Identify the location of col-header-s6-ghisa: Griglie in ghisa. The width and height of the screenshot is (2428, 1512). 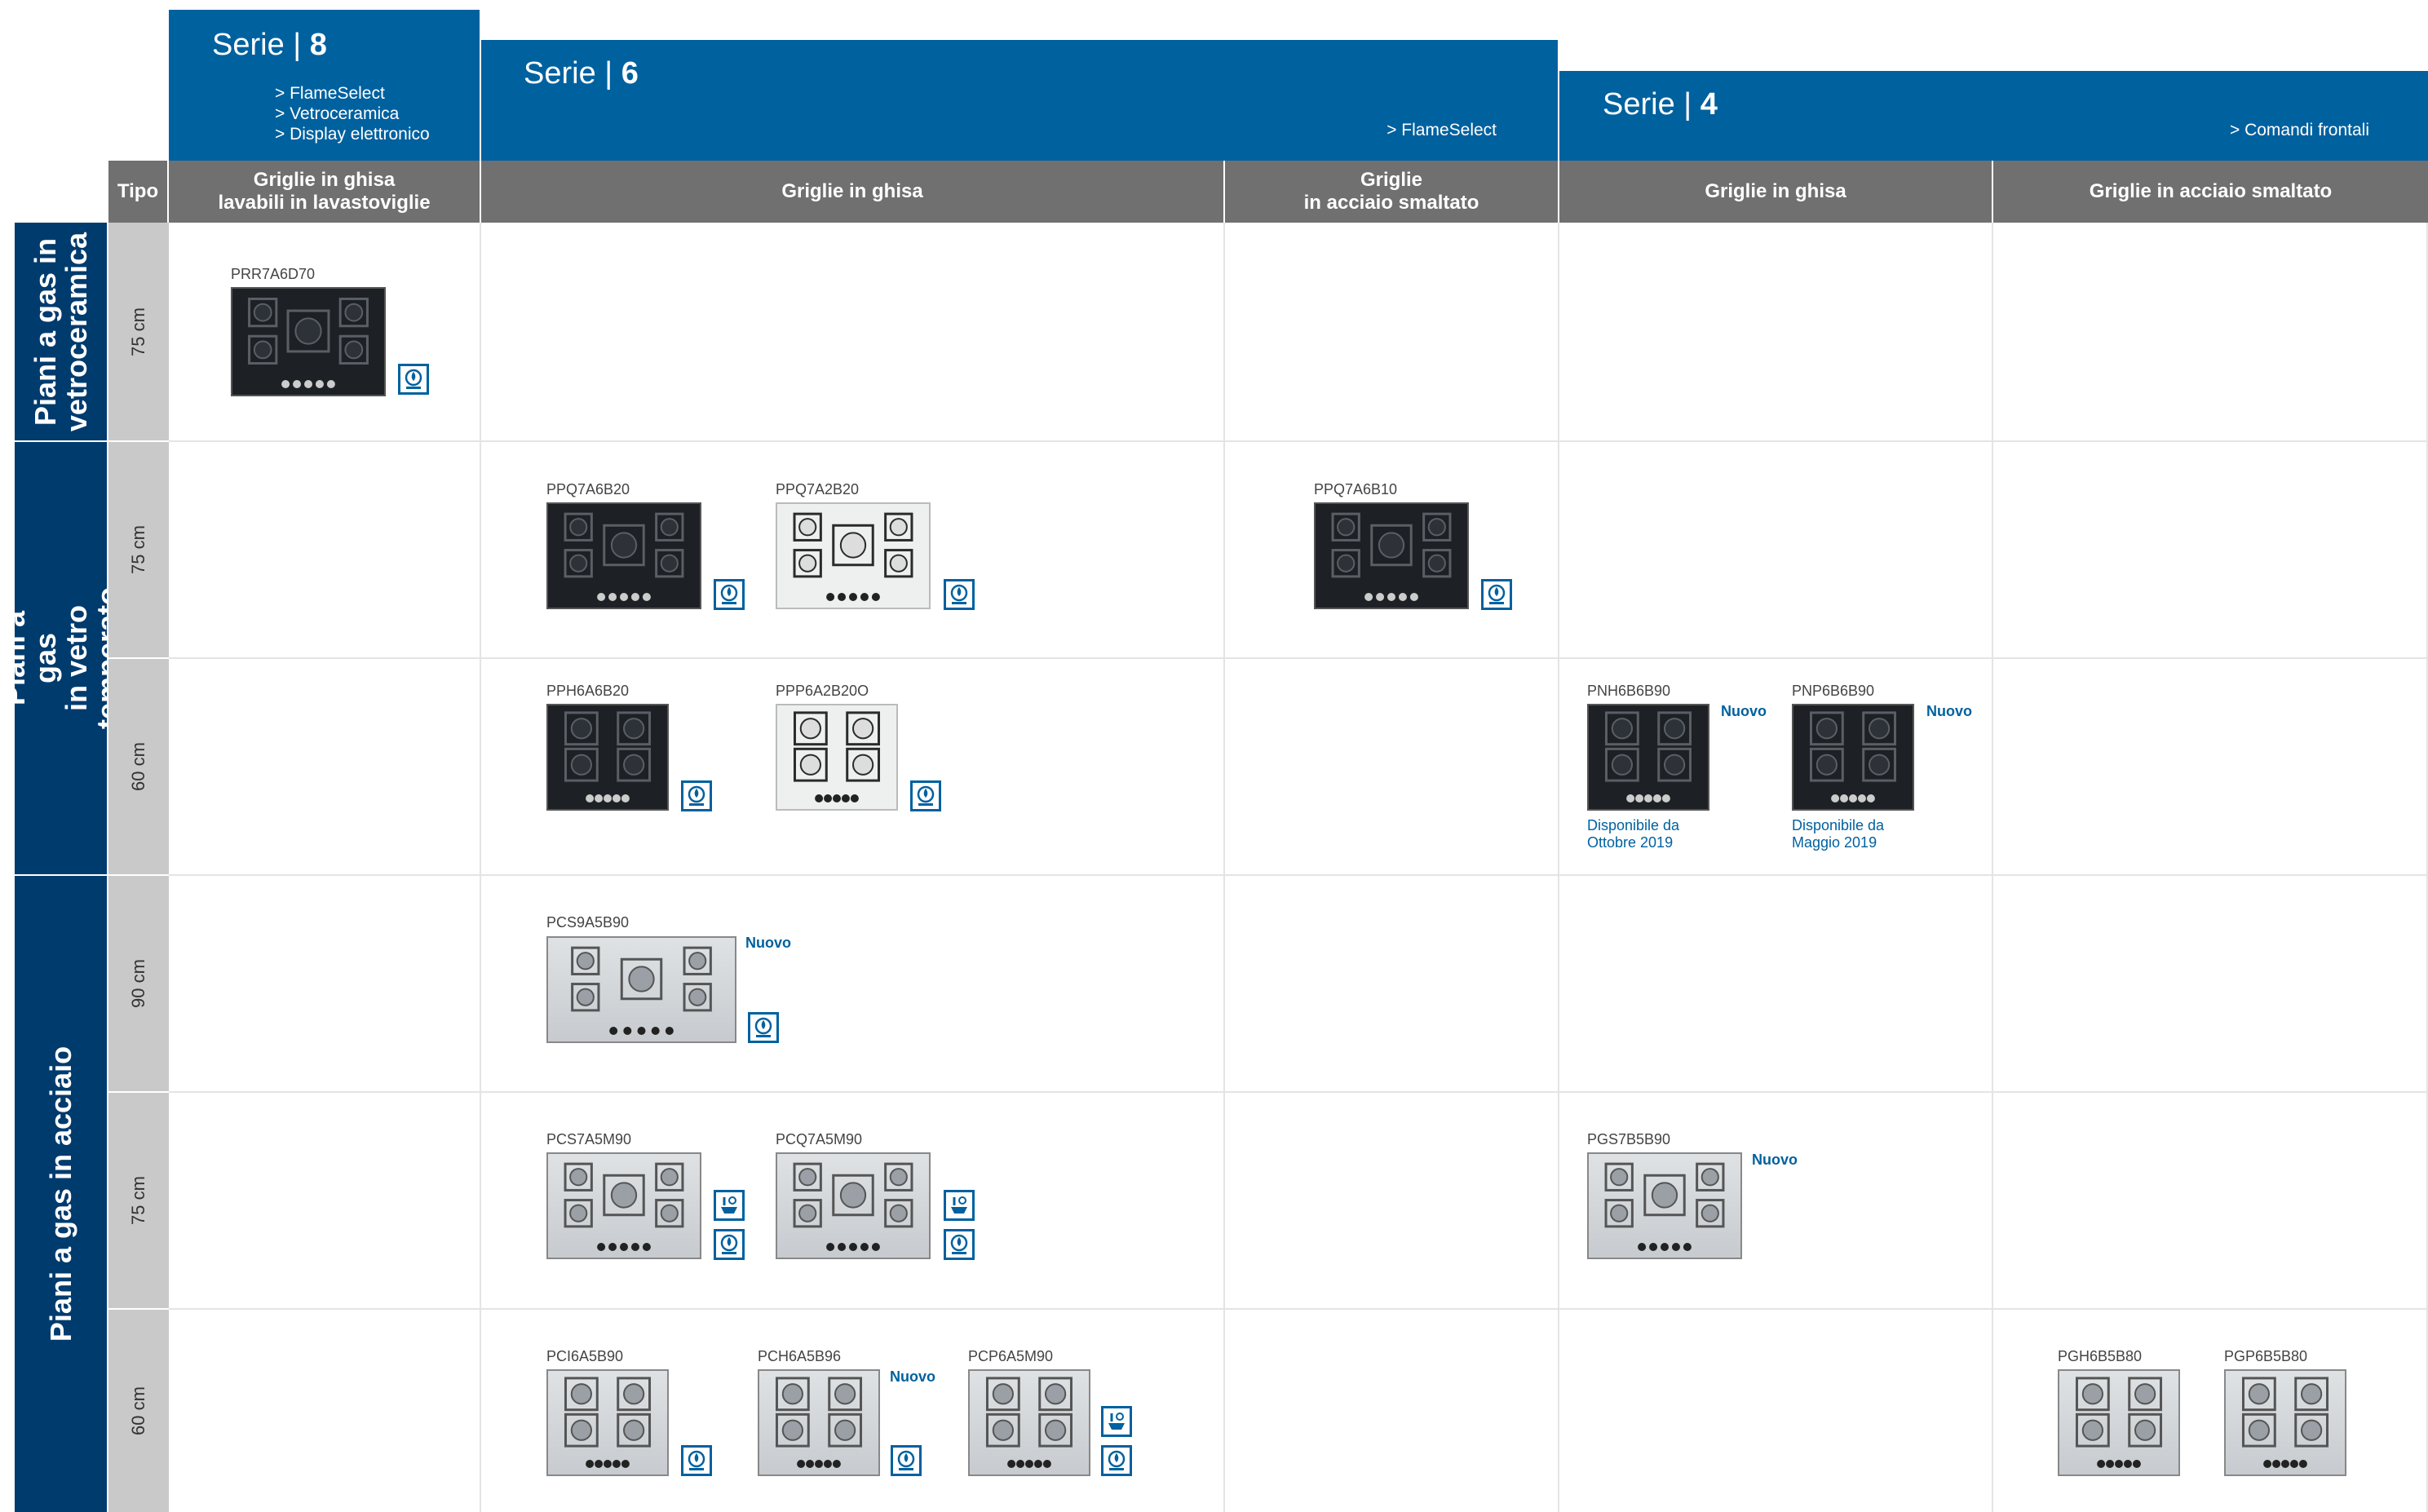
(853, 192).